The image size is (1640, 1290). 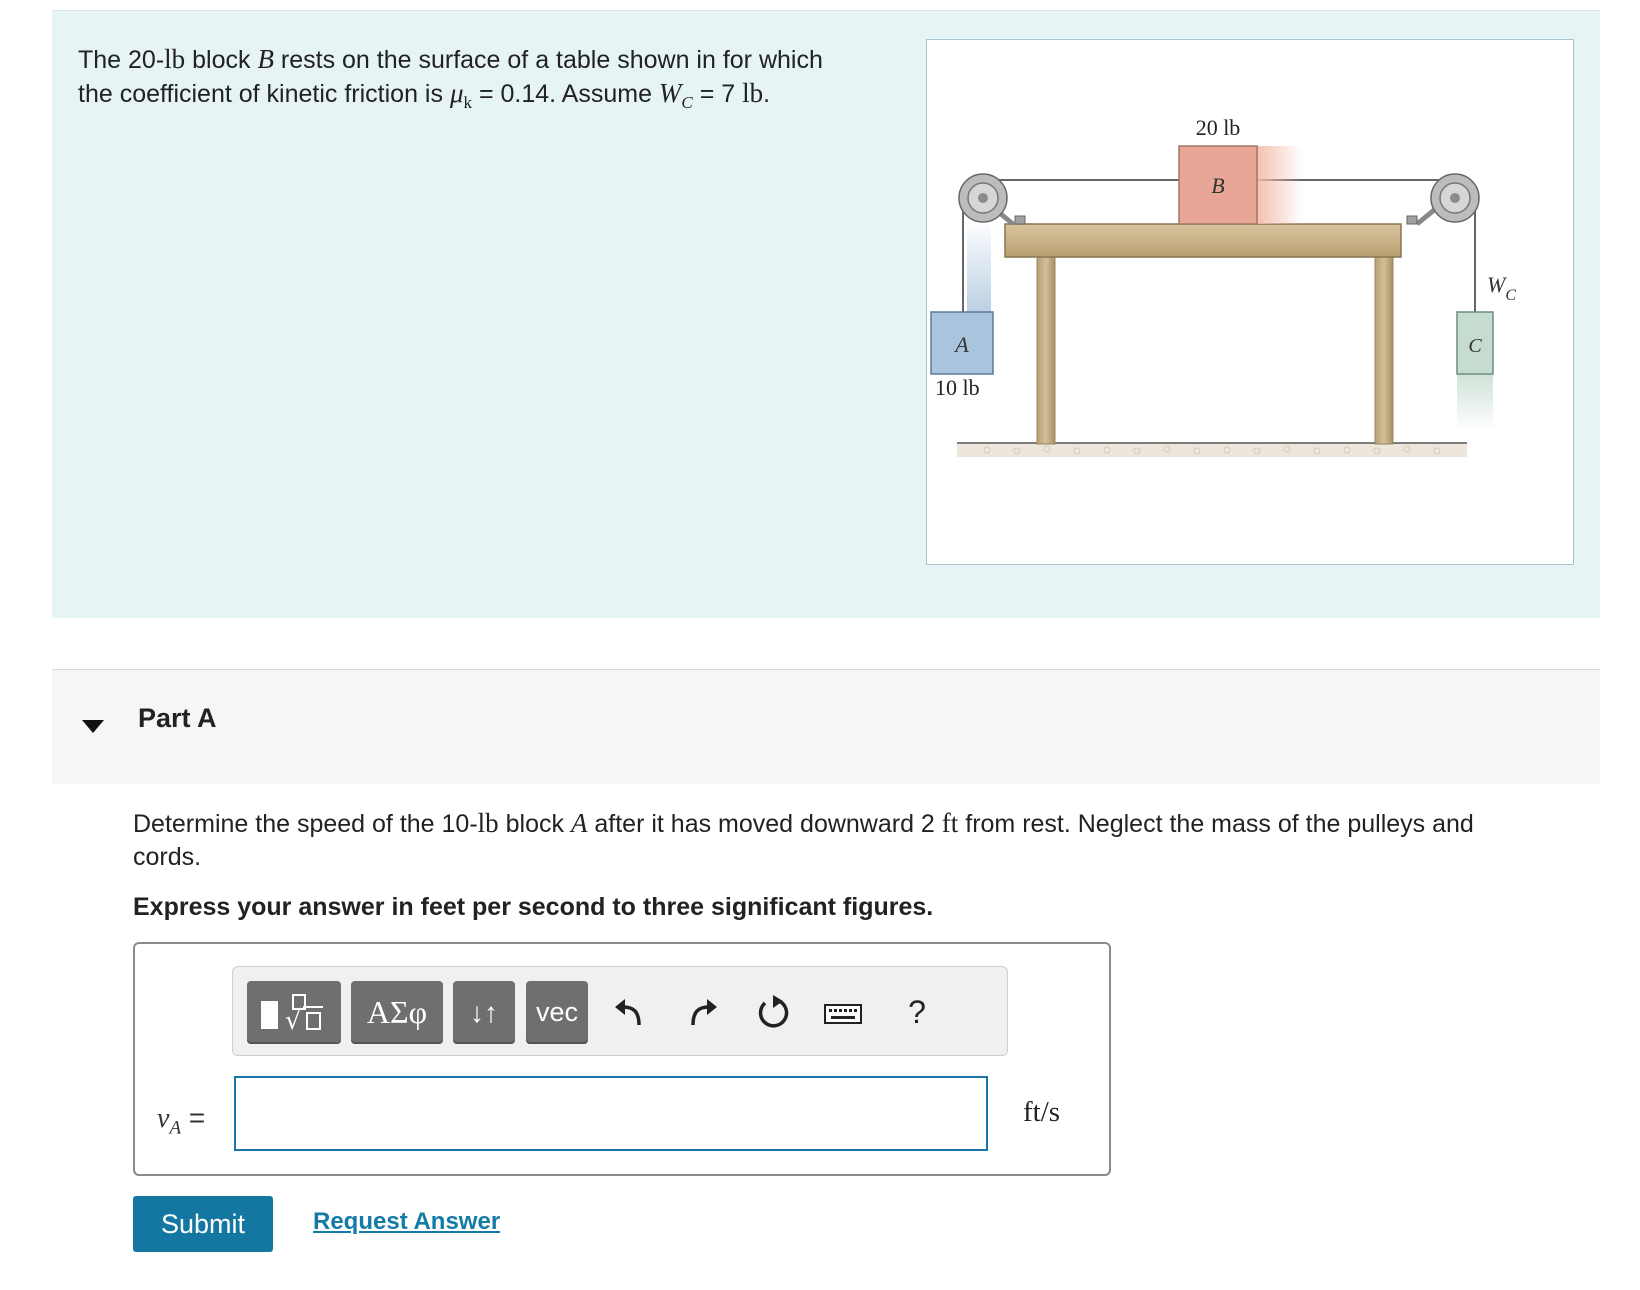 I want to click on var-b: B, so click(x=265, y=59).